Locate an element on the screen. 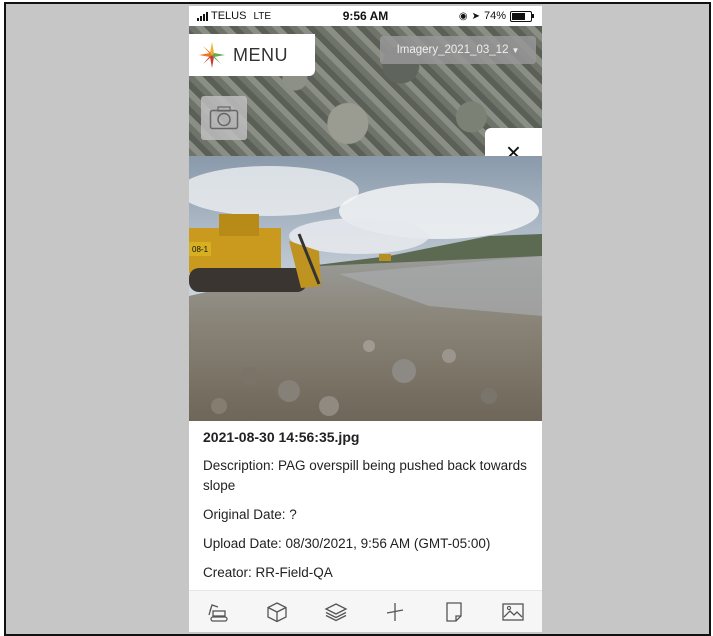  excavator-tool-icon is located at coordinates (218, 613).